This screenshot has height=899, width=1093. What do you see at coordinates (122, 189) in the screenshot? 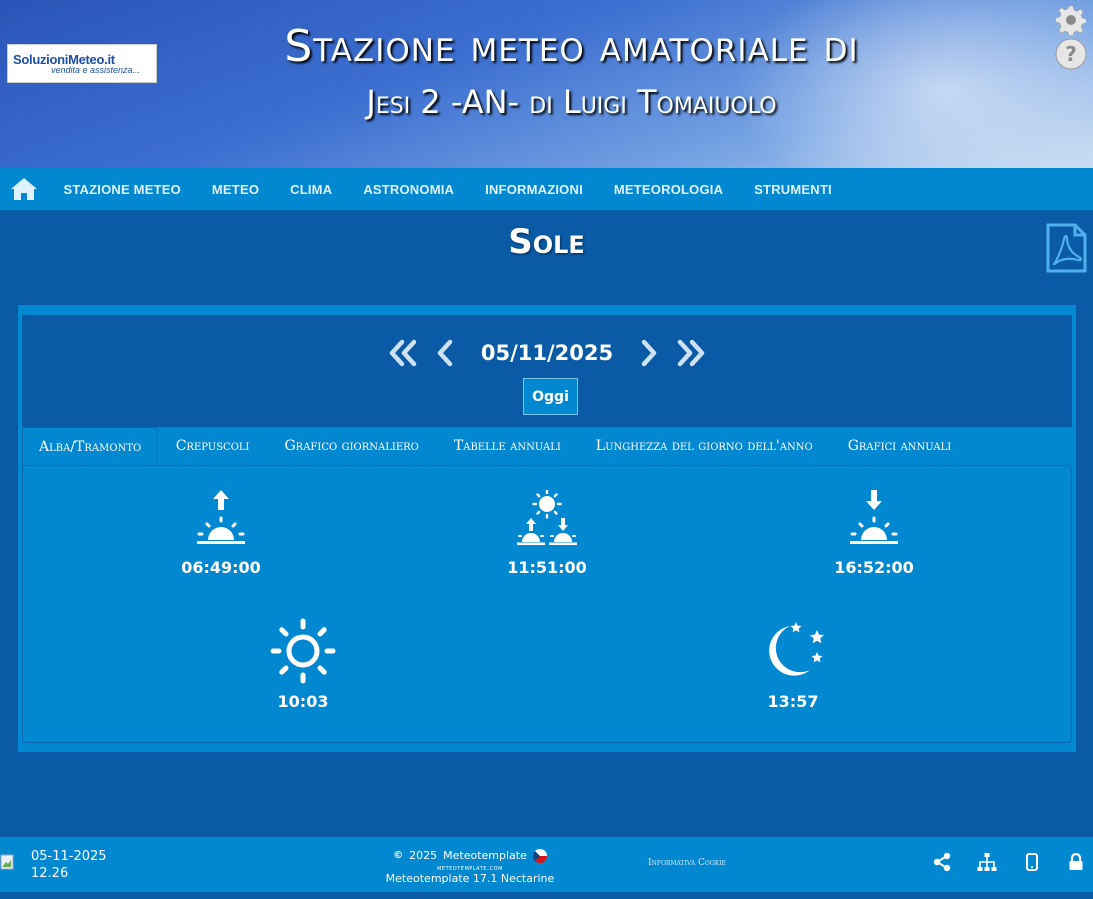
I see `nav-item-stazione-meteo: STAZIONE METEO` at bounding box center [122, 189].